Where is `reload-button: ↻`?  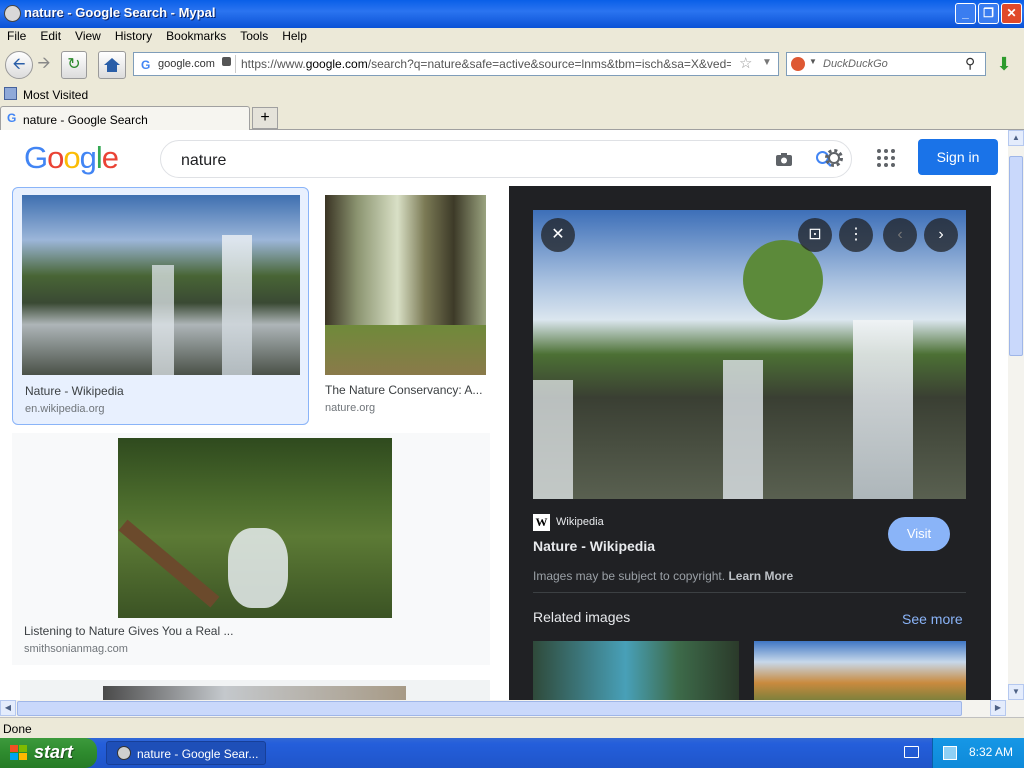 reload-button: ↻ is located at coordinates (74, 65).